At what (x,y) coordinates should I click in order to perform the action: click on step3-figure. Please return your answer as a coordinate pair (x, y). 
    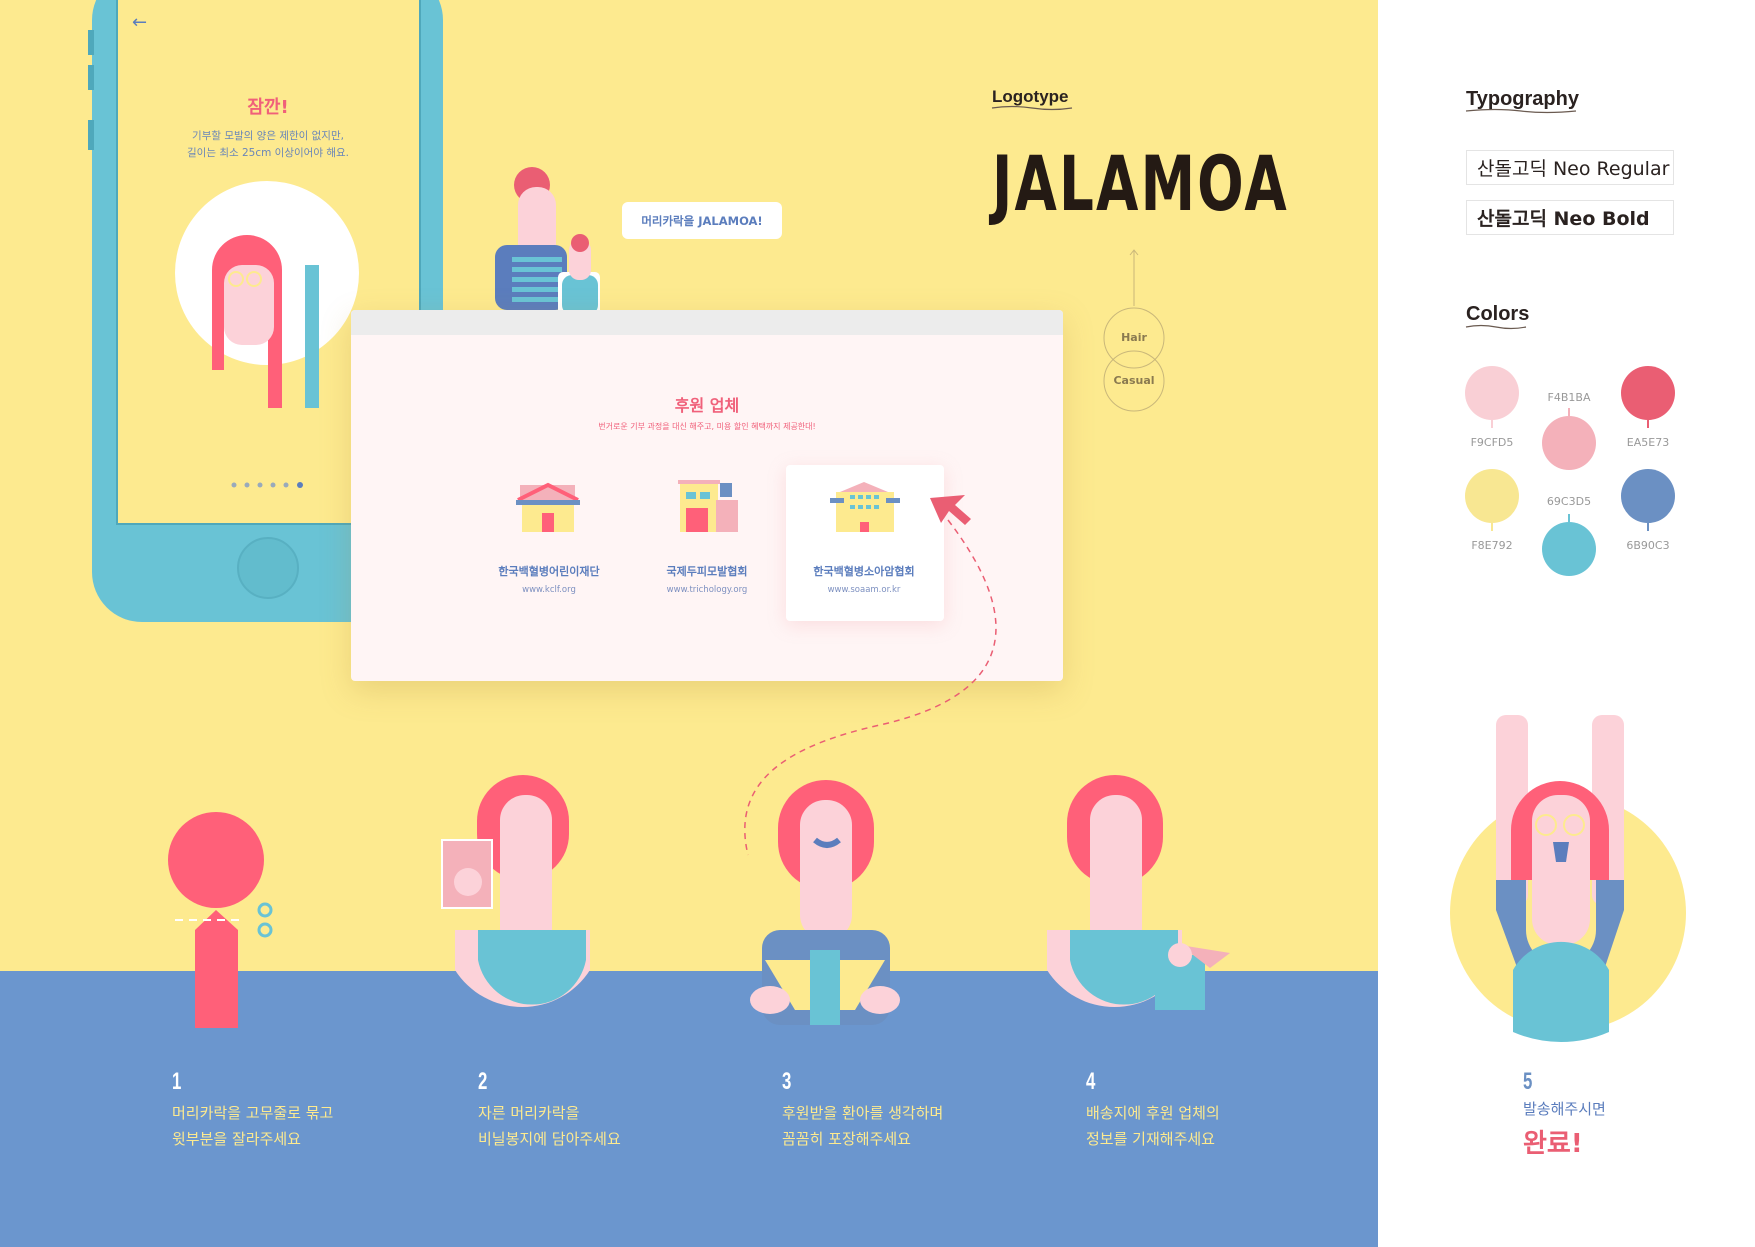
    Looking at the image, I should click on (825, 902).